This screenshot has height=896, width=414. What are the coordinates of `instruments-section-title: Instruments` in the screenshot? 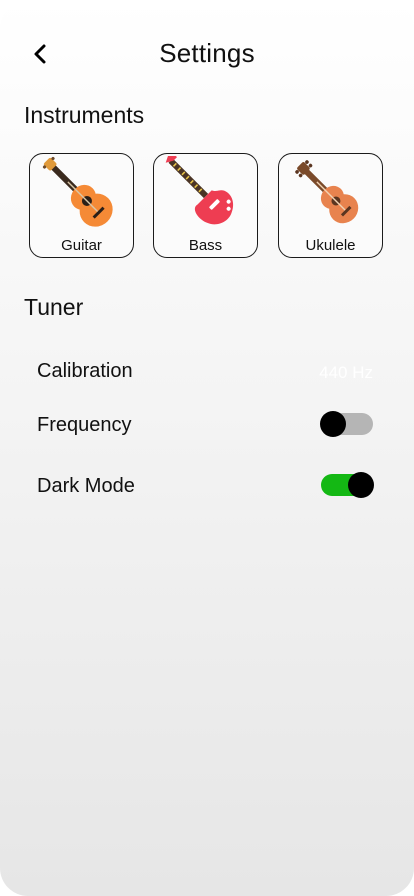 It's located at (84, 115).